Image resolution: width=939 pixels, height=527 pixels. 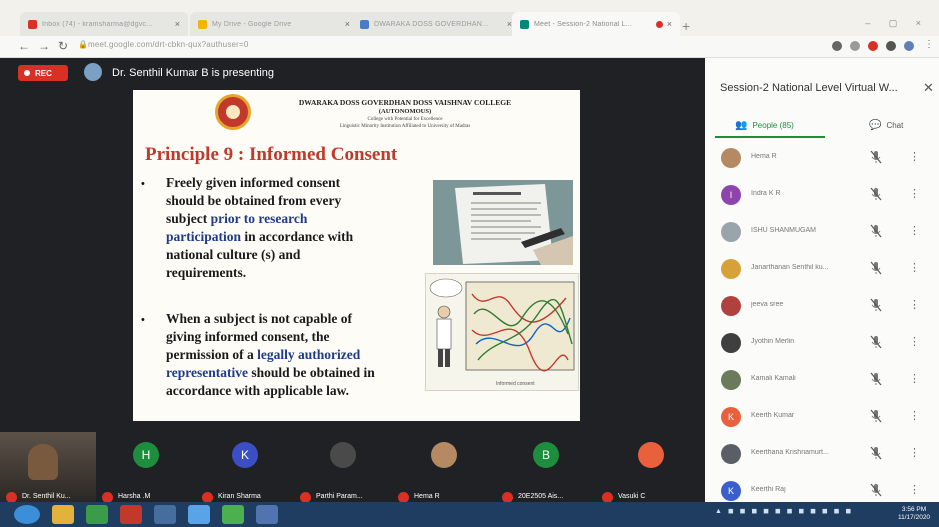 What do you see at coordinates (24, 46) in the screenshot?
I see `back-icon: ←` at bounding box center [24, 46].